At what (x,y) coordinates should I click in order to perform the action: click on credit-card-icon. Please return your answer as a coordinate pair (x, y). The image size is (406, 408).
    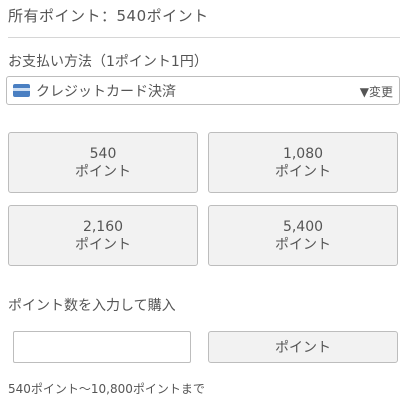
    Looking at the image, I should click on (21, 90).